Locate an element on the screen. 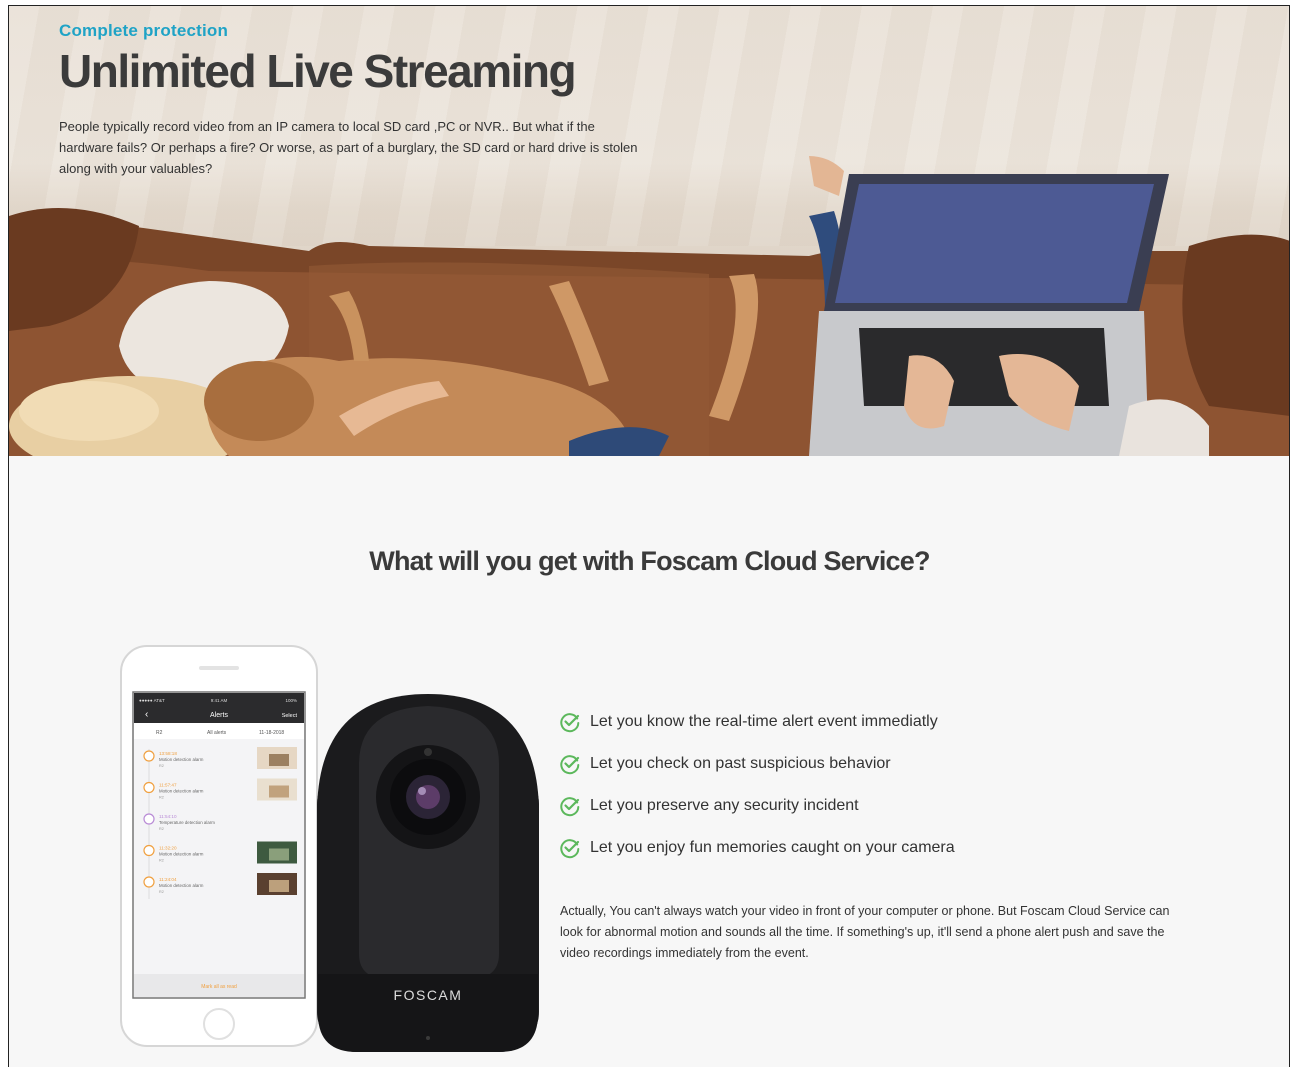 The image size is (1291, 1067). hero-eyebrow: Complete protection is located at coordinates (144, 30).